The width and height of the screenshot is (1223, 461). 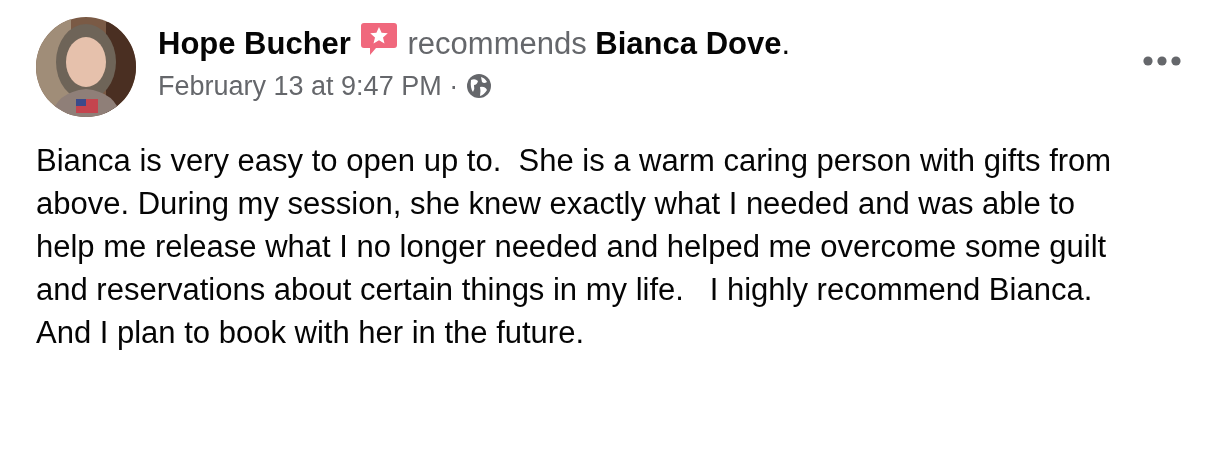 What do you see at coordinates (254, 43) in the screenshot?
I see `author-name: Hope Bucher` at bounding box center [254, 43].